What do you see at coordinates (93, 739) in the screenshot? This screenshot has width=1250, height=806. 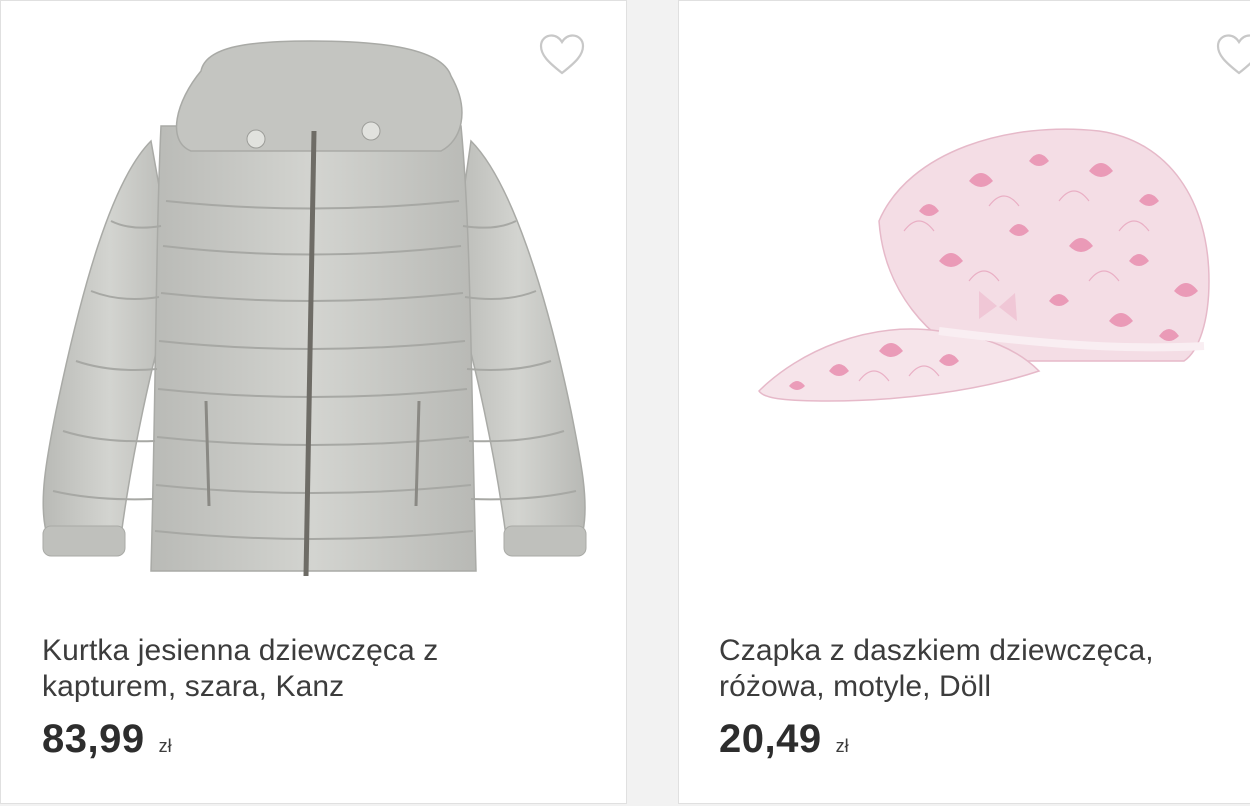 I see `price-value: 83,99` at bounding box center [93, 739].